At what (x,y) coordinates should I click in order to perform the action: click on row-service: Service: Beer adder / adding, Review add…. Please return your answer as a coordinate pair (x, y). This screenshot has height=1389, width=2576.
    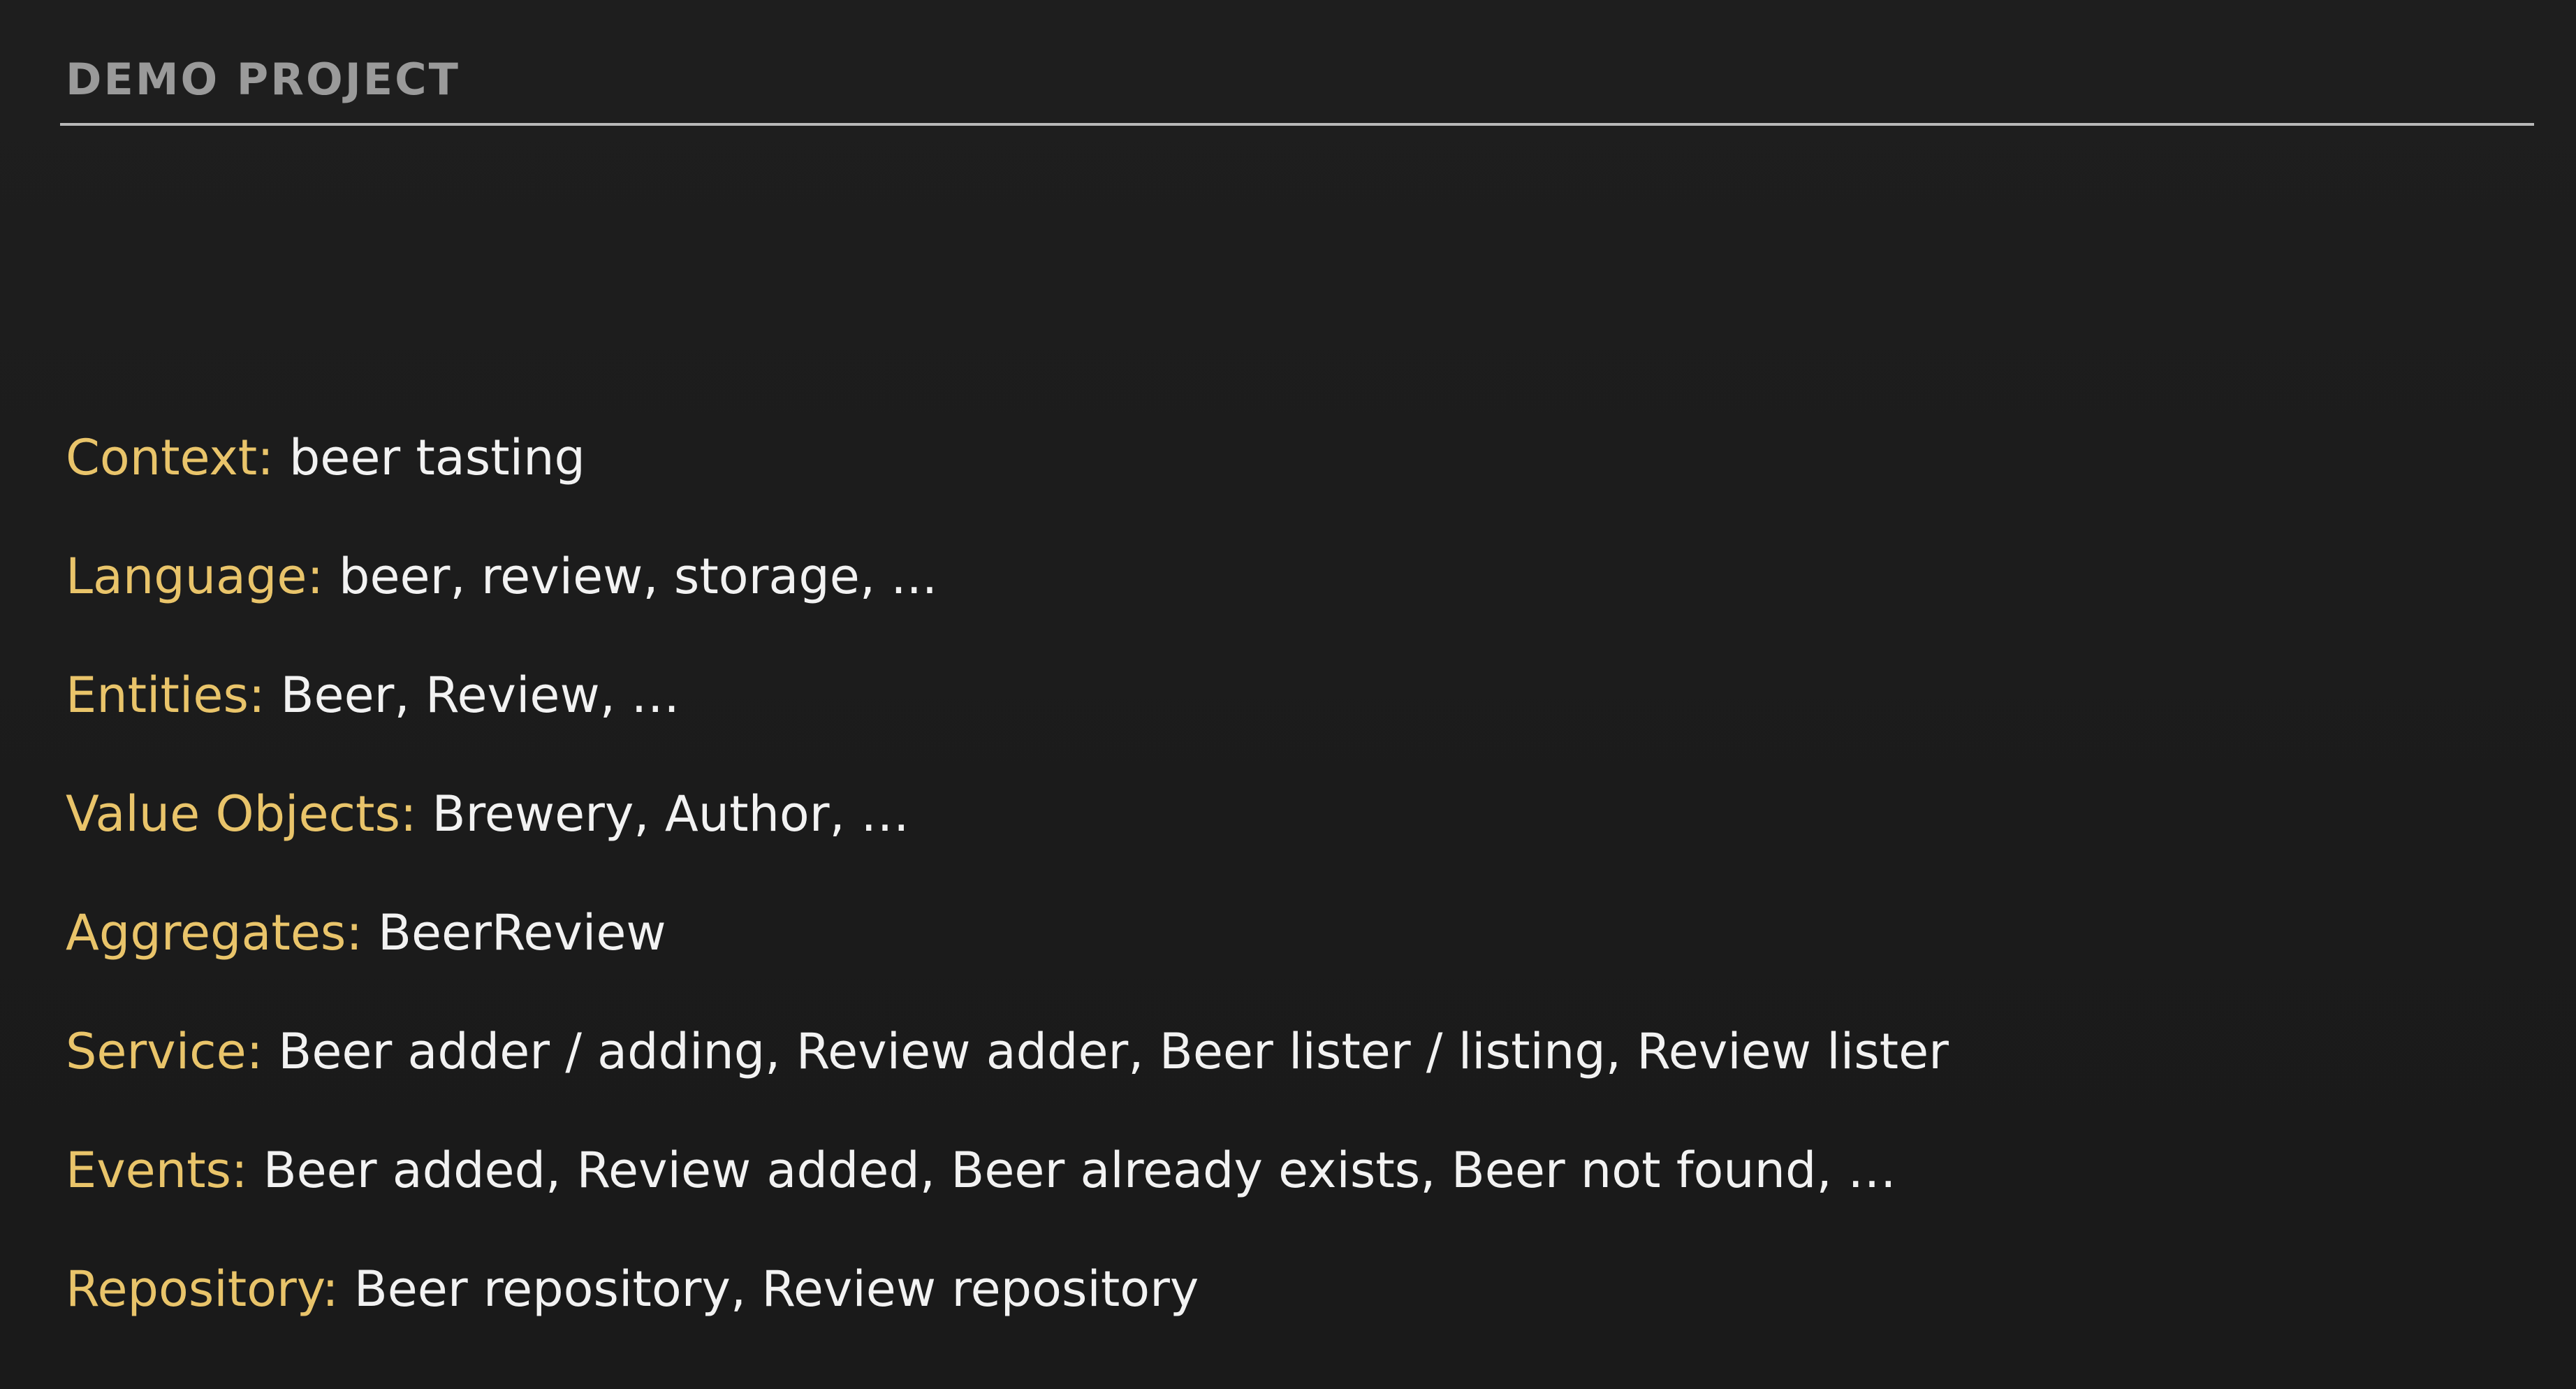
    Looking at the image, I should click on (1288, 1051).